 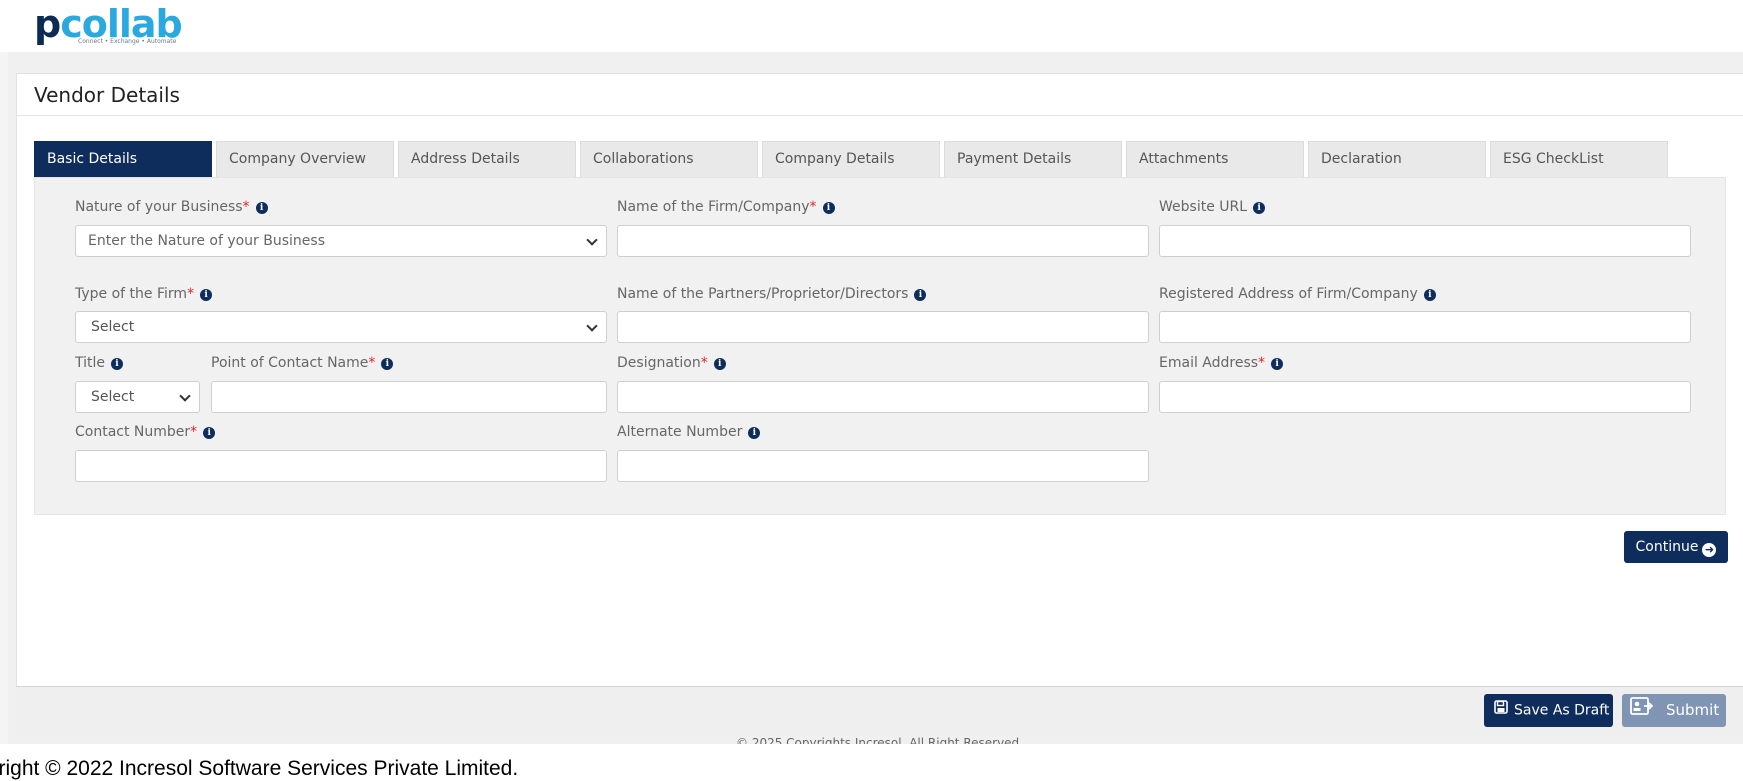 I want to click on floppy-disk-icon, so click(x=1501, y=710).